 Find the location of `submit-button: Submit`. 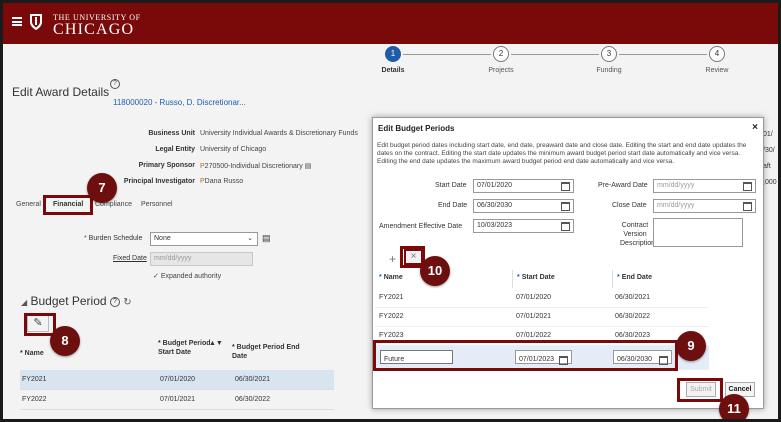

submit-button: Submit is located at coordinates (701, 389).